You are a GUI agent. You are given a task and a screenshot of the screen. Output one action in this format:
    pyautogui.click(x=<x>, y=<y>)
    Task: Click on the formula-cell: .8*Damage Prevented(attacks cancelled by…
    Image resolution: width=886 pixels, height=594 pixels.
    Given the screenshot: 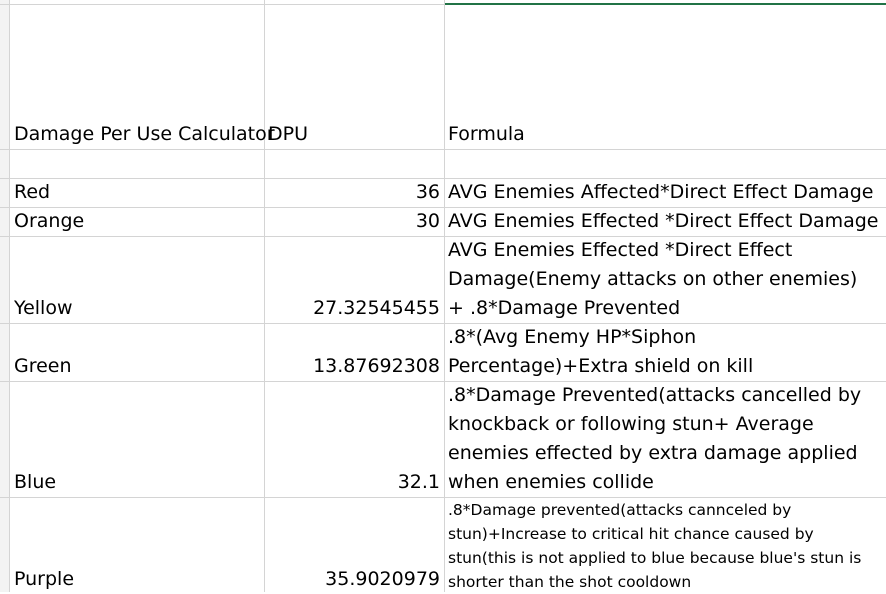 What is the action you would take?
    pyautogui.click(x=663, y=439)
    